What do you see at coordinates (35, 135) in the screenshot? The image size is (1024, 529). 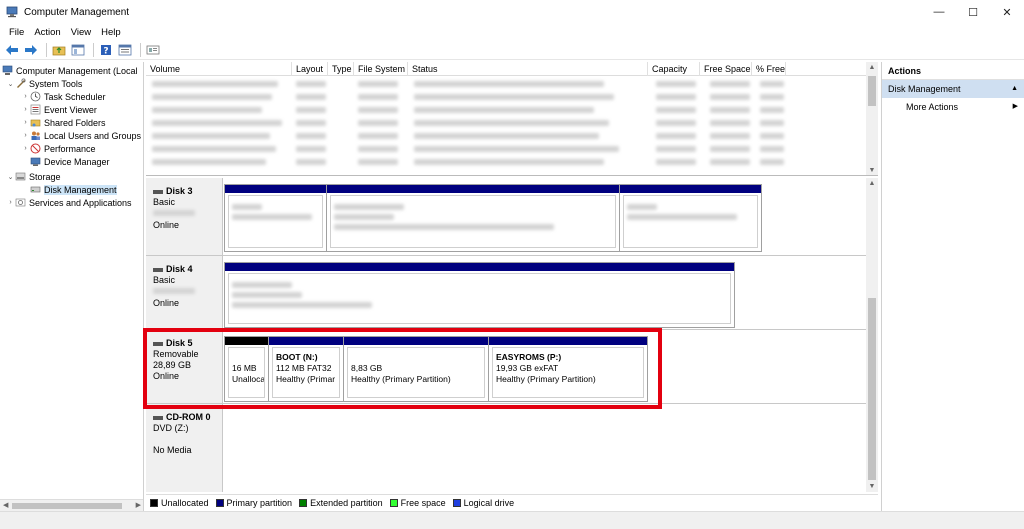 I see `users-icon` at bounding box center [35, 135].